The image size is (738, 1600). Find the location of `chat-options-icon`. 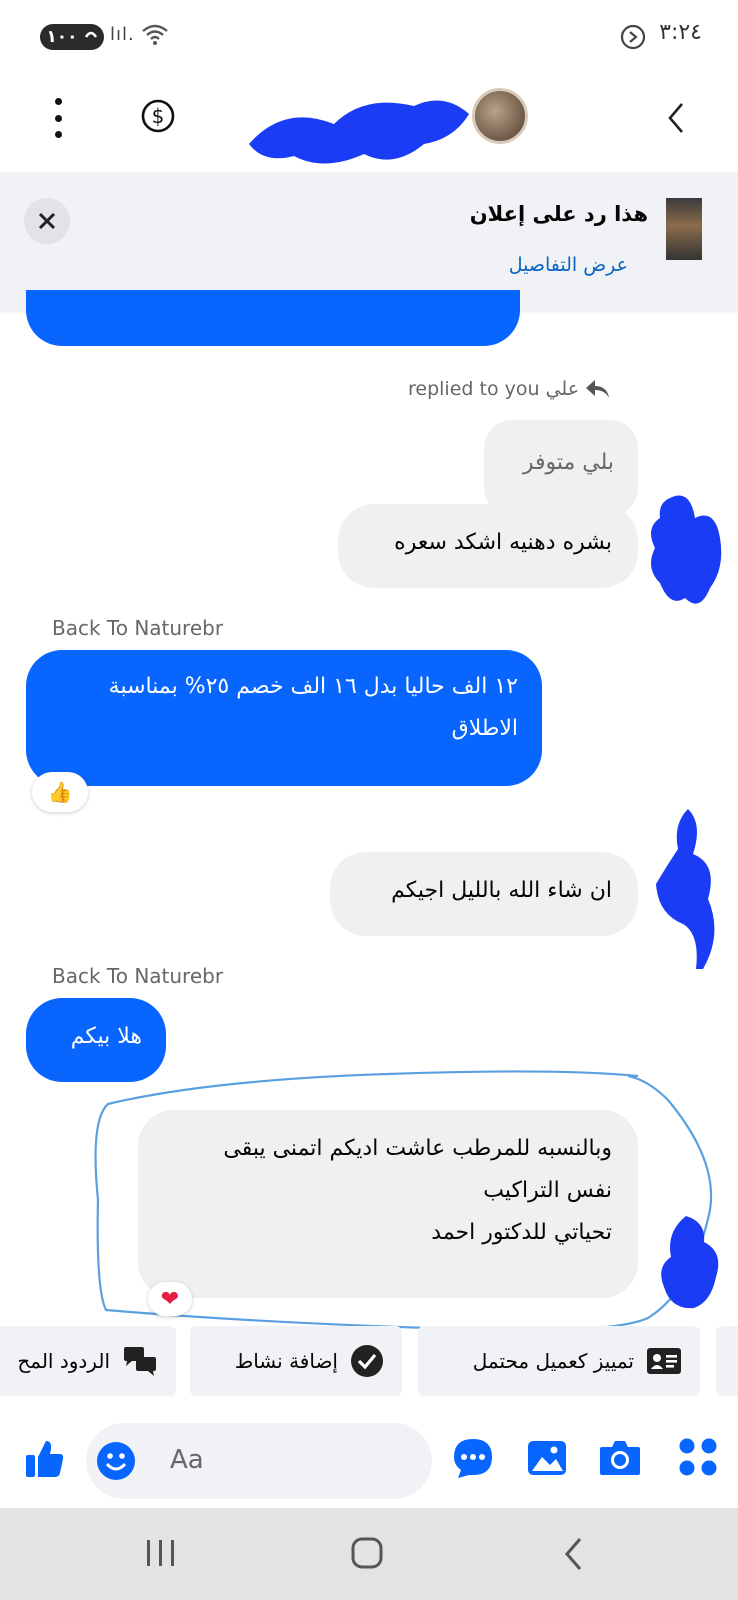

chat-options-icon is located at coordinates (473, 1458).